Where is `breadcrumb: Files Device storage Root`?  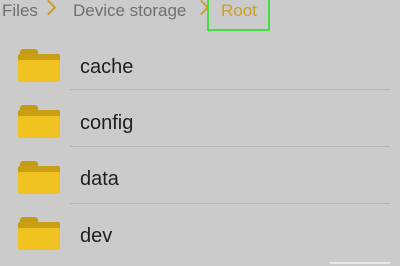
breadcrumb: Files Device storage Root is located at coordinates (200, 15).